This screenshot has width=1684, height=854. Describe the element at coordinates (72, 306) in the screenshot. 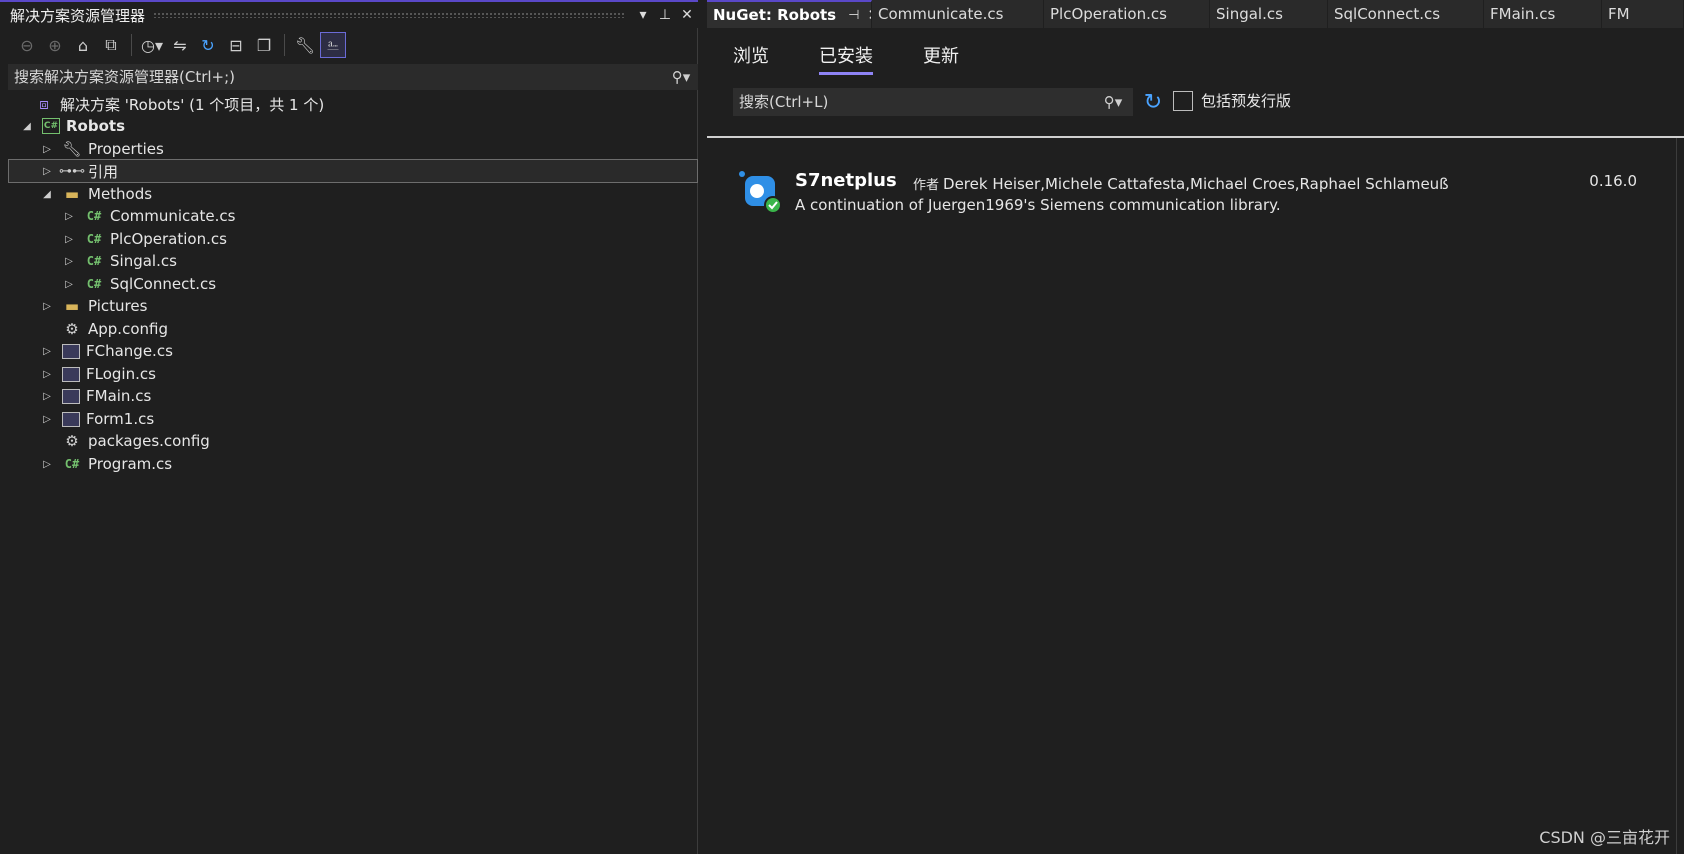

I see `folder-icon: ▬` at that location.